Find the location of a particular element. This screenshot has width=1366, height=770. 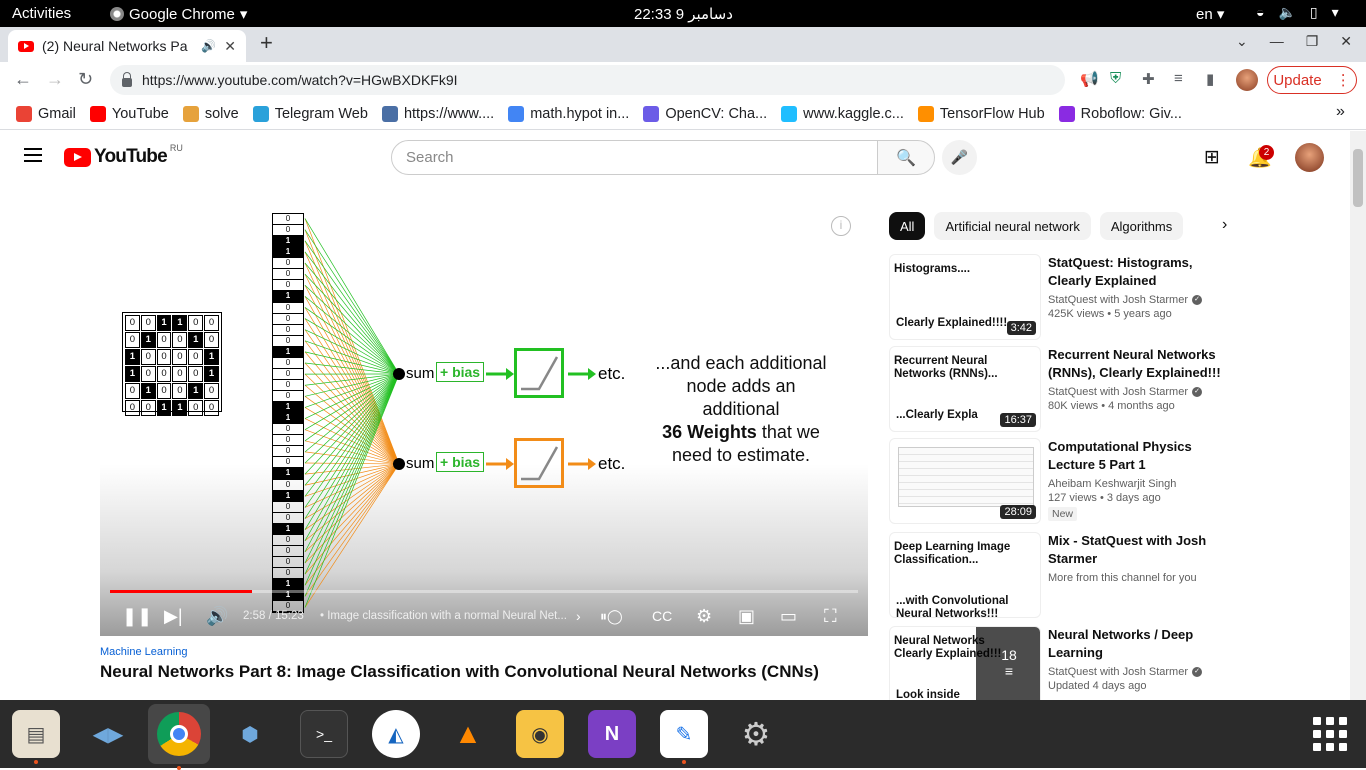

back-icon: ← is located at coordinates (23, 79).